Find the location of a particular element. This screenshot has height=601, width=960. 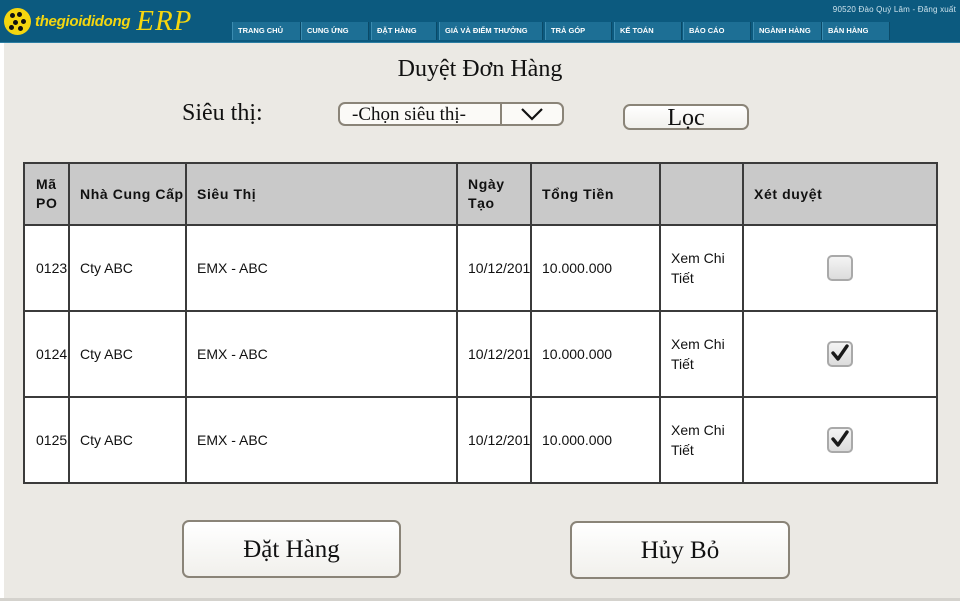

store-select-value: -Chọn siêu thị- is located at coordinates (421, 114).